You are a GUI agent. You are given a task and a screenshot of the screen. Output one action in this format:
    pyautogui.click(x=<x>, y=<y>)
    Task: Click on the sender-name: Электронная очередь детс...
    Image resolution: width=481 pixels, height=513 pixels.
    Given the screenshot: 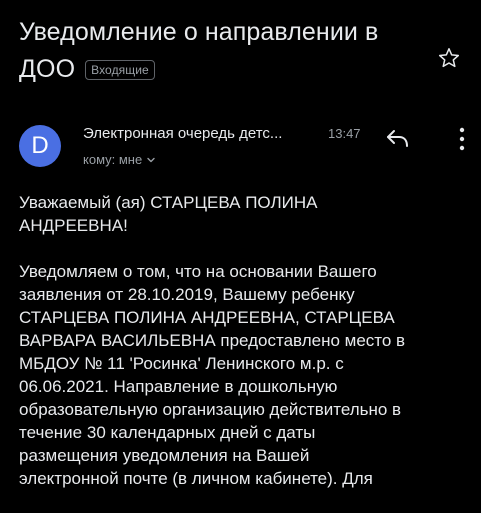 What is the action you would take?
    pyautogui.click(x=198, y=134)
    